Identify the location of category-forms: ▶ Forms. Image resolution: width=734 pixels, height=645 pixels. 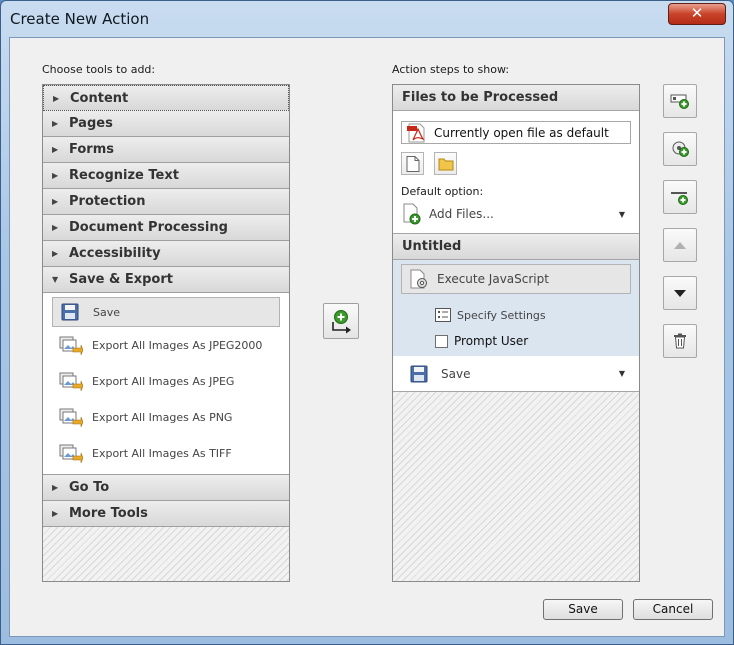
(166, 150).